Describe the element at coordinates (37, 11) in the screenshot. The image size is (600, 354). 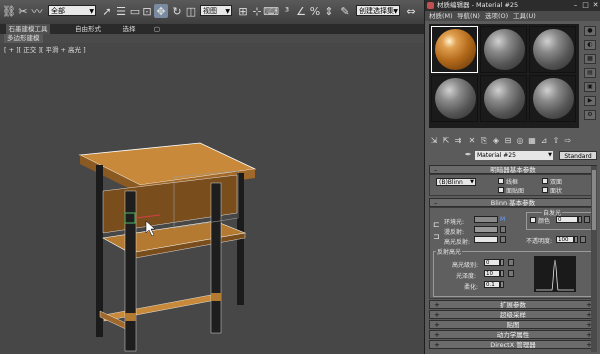
I see `bind-space-warp-icon: 〰` at that location.